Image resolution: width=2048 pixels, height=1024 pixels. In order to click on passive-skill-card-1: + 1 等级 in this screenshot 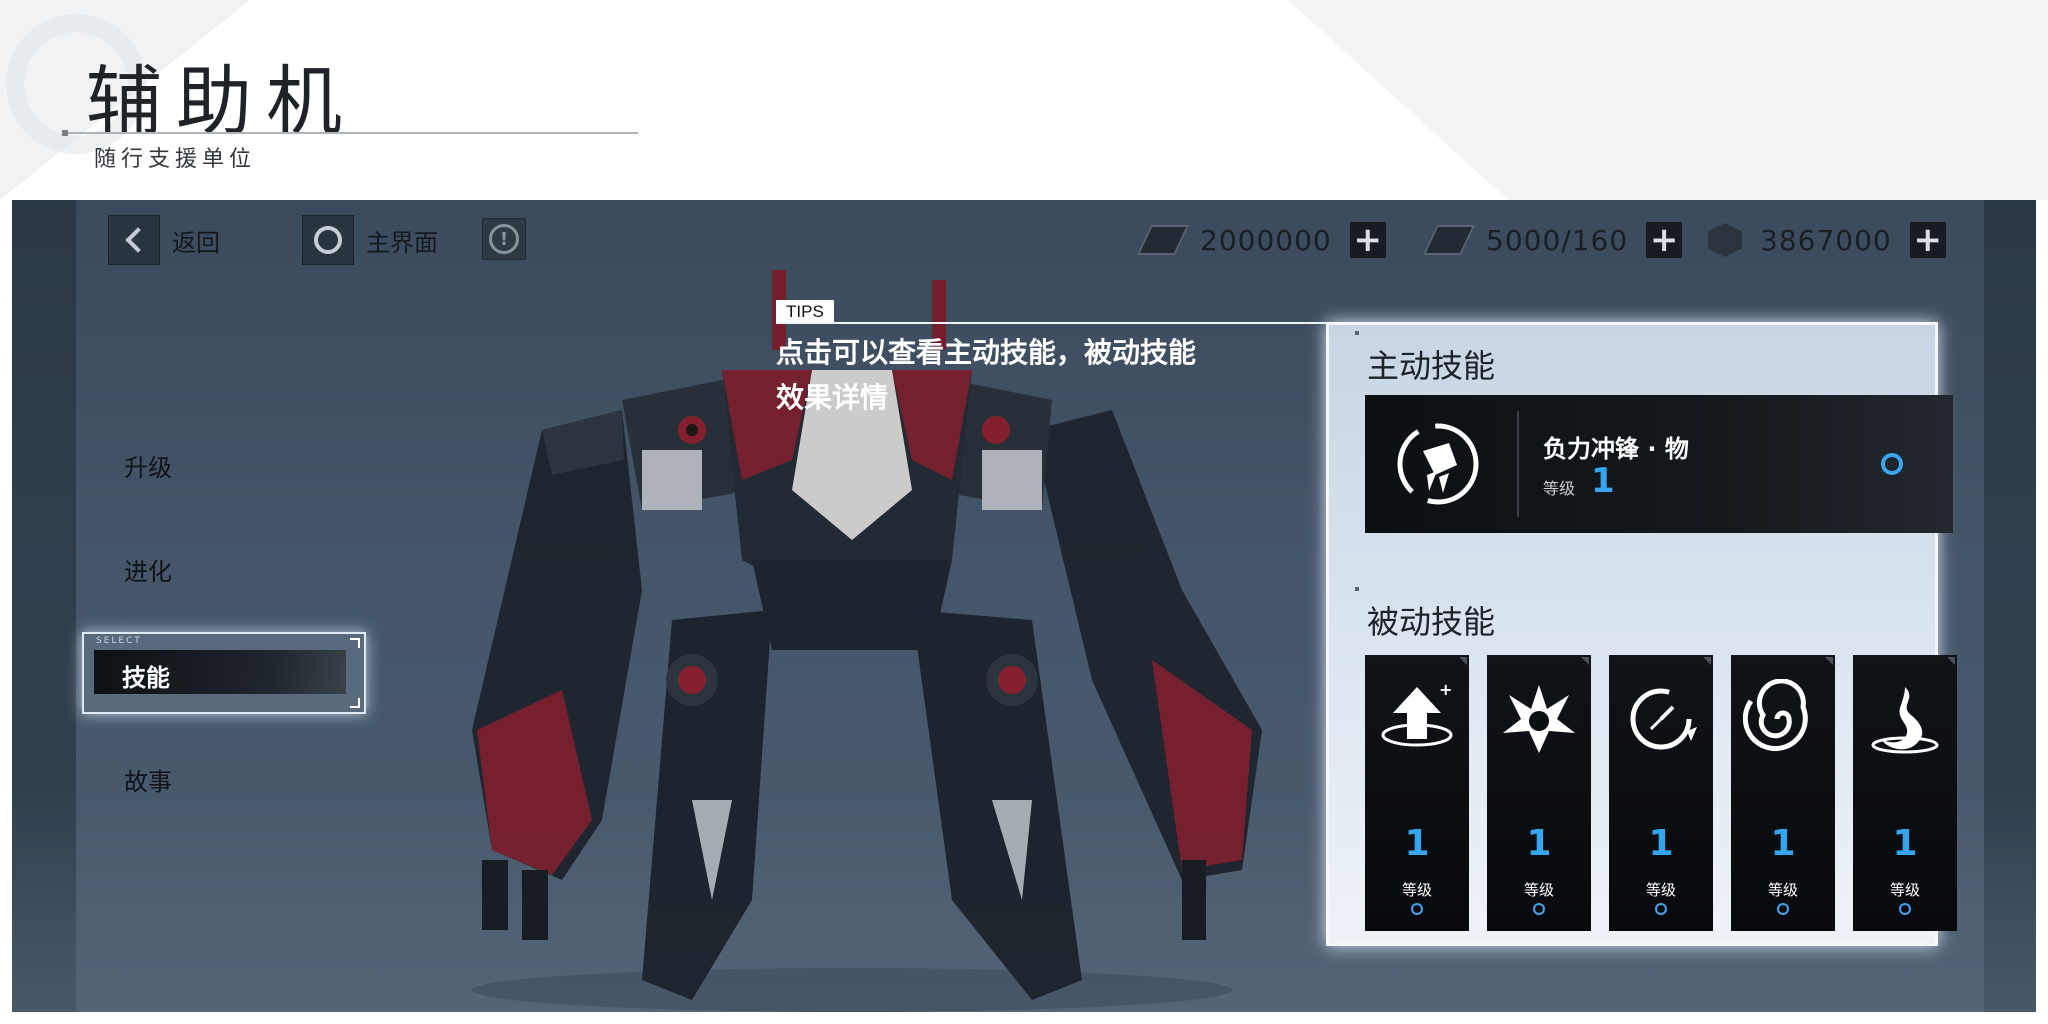, I will do `click(1417, 793)`.